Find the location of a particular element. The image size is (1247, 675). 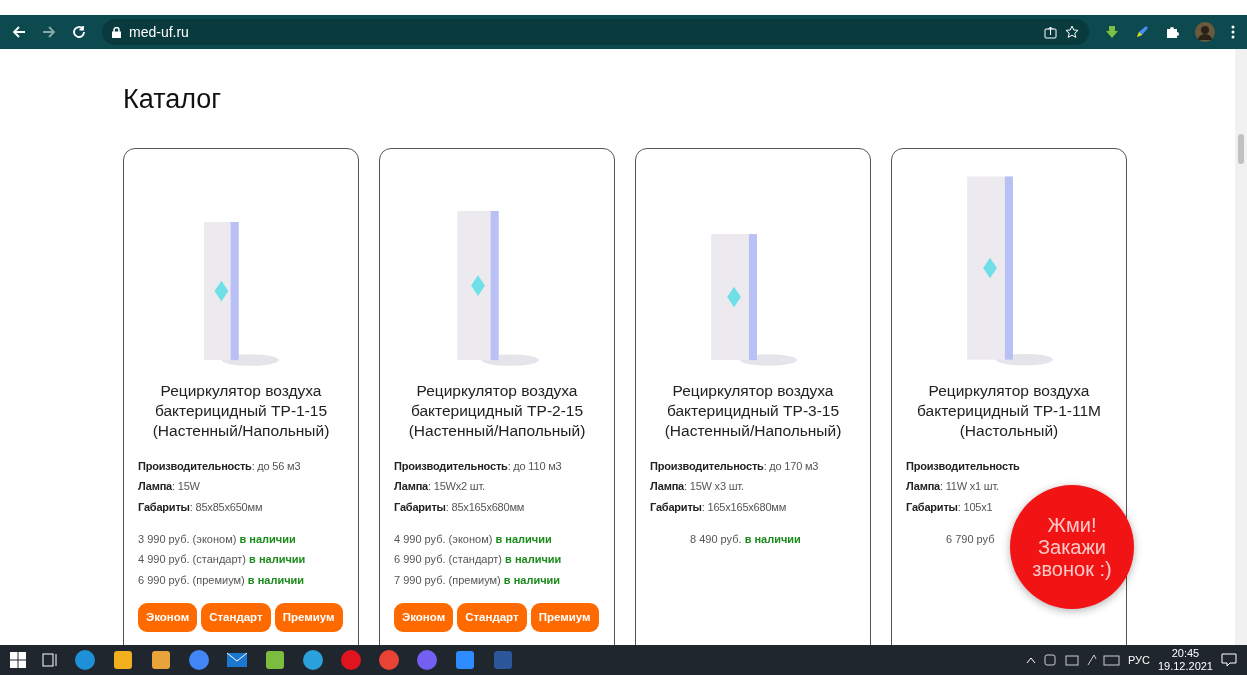

spec-line: Производительность: до 56 м3 is located at coordinates (220, 465).